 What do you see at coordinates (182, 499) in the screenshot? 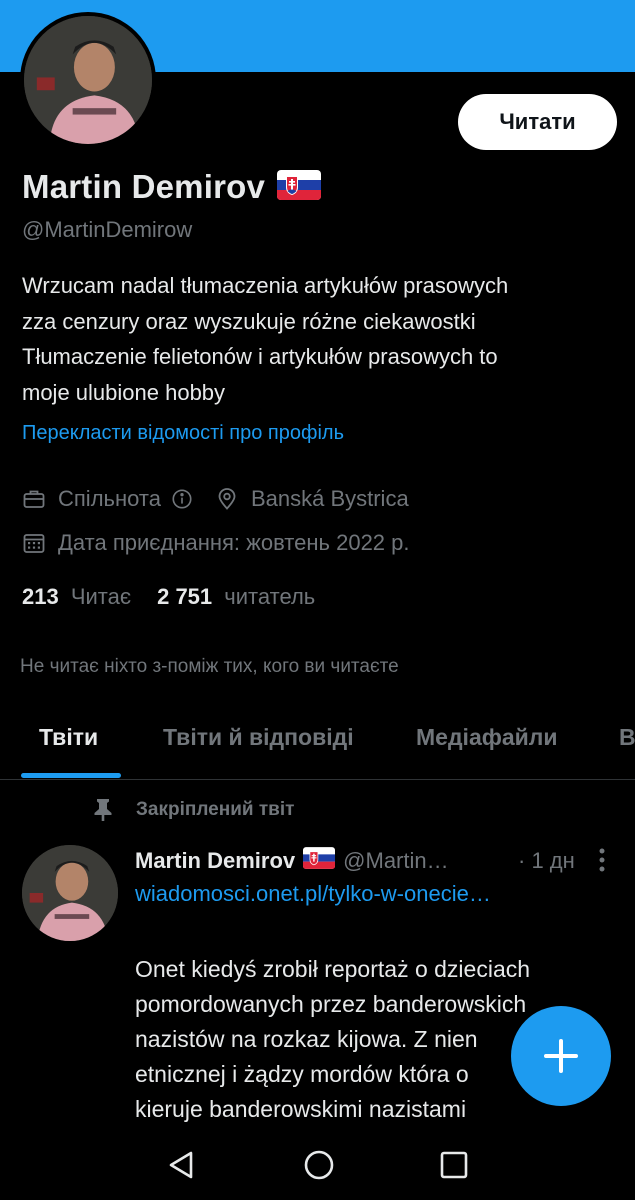
I see `info-icon` at bounding box center [182, 499].